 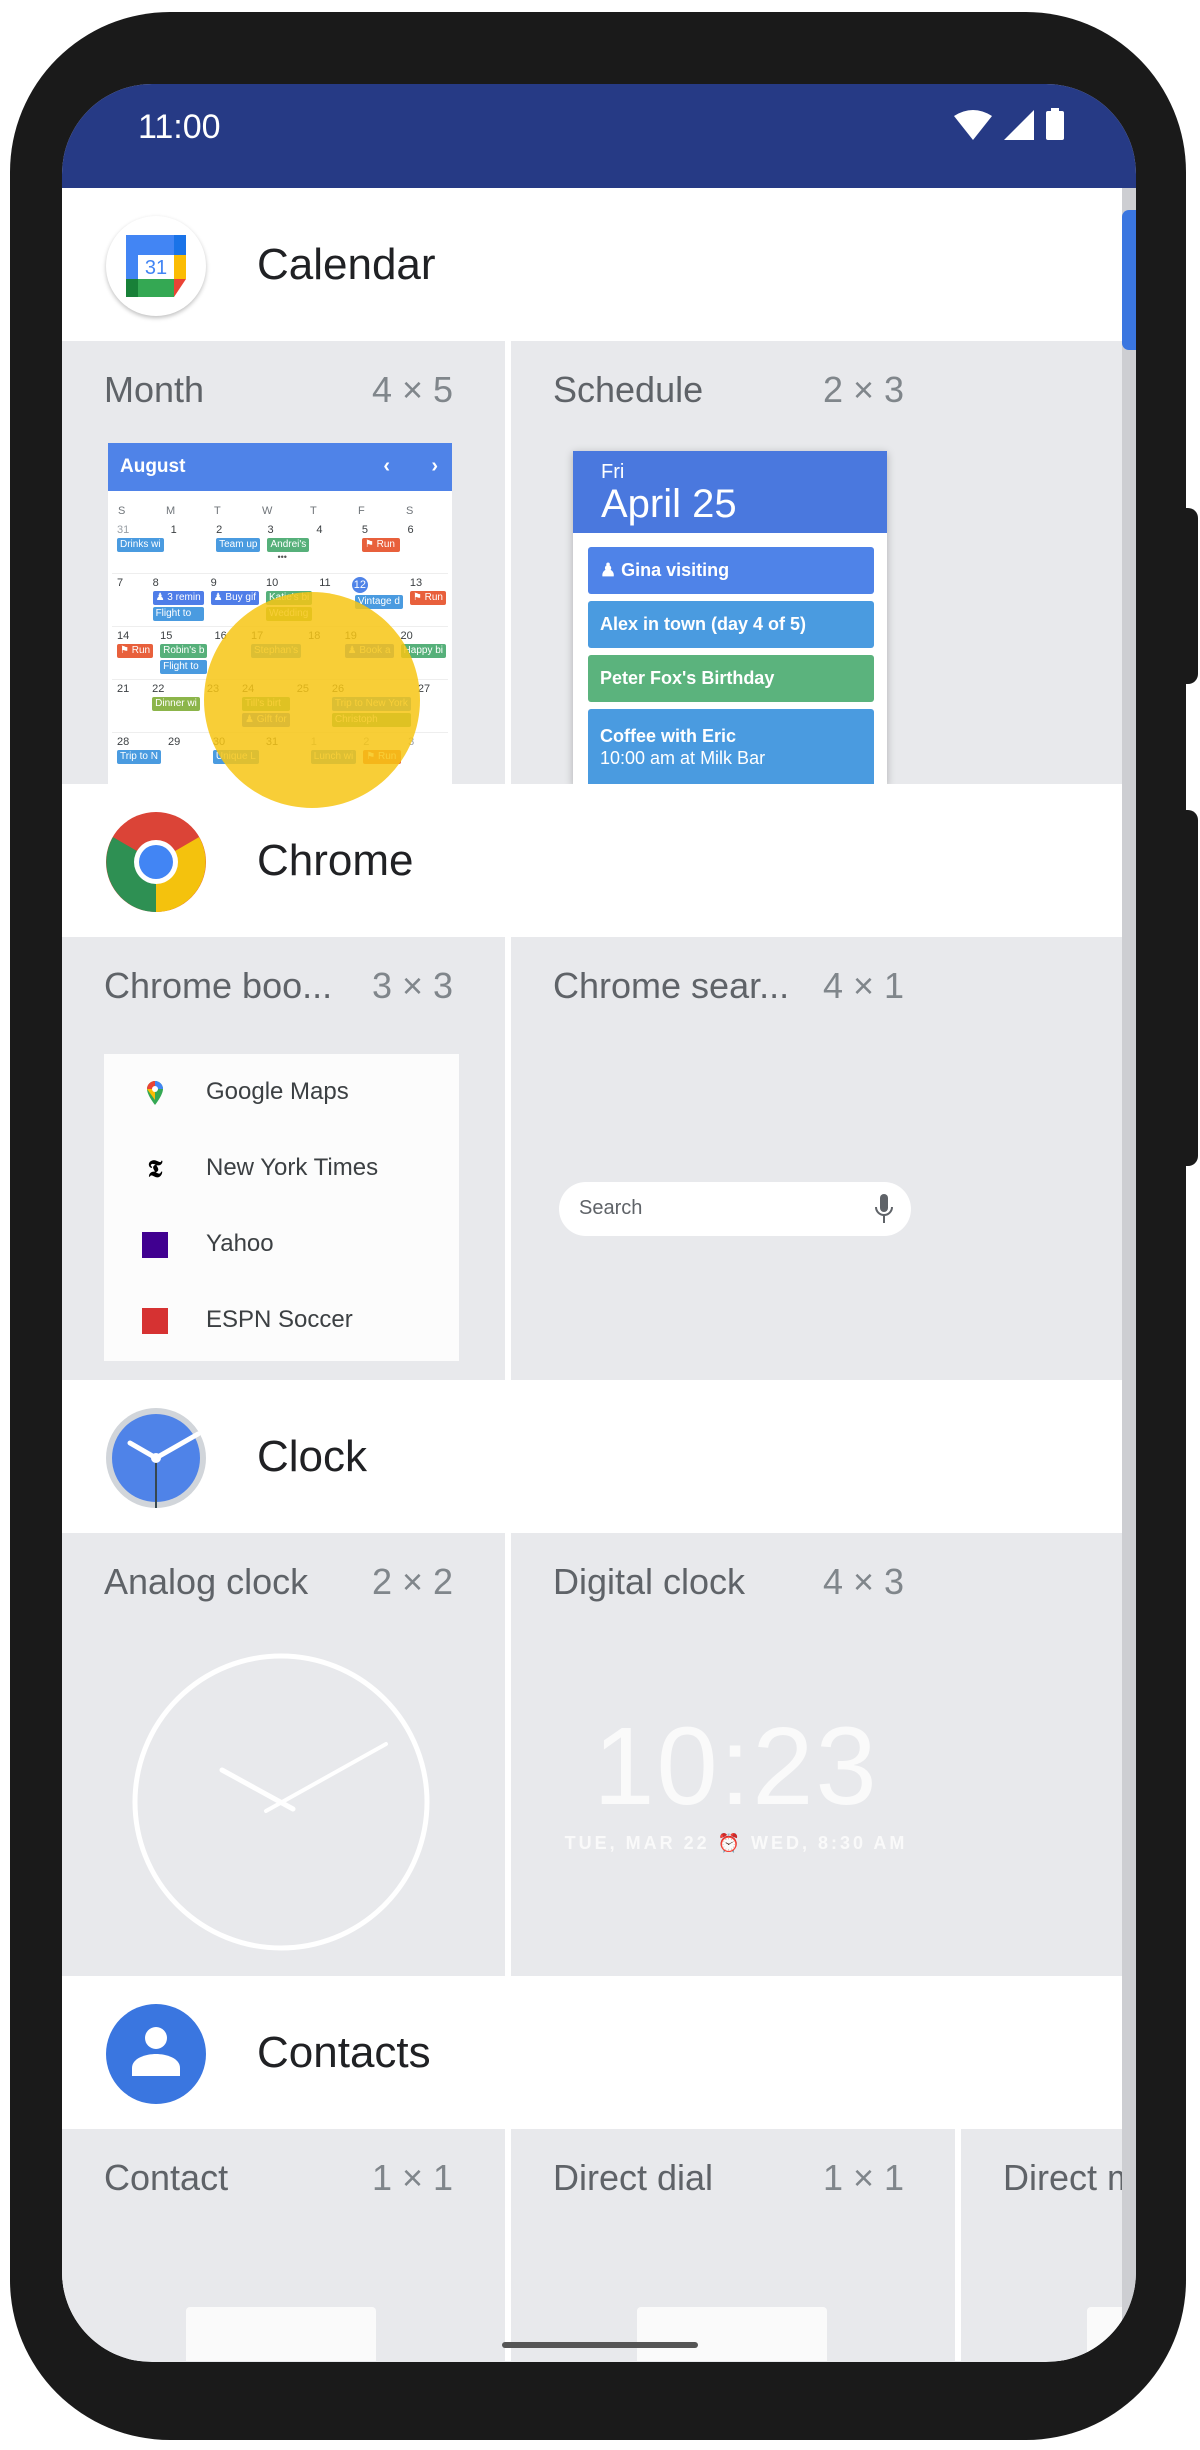 What do you see at coordinates (637, 1843) in the screenshot?
I see `digital-date: TUE, MAR 22` at bounding box center [637, 1843].